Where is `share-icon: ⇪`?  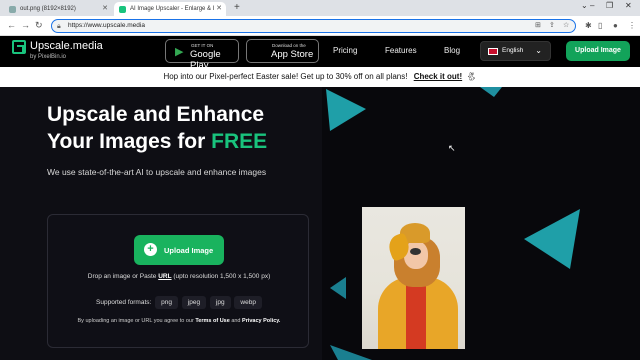
share-icon: ⇪ is located at coordinates (552, 25).